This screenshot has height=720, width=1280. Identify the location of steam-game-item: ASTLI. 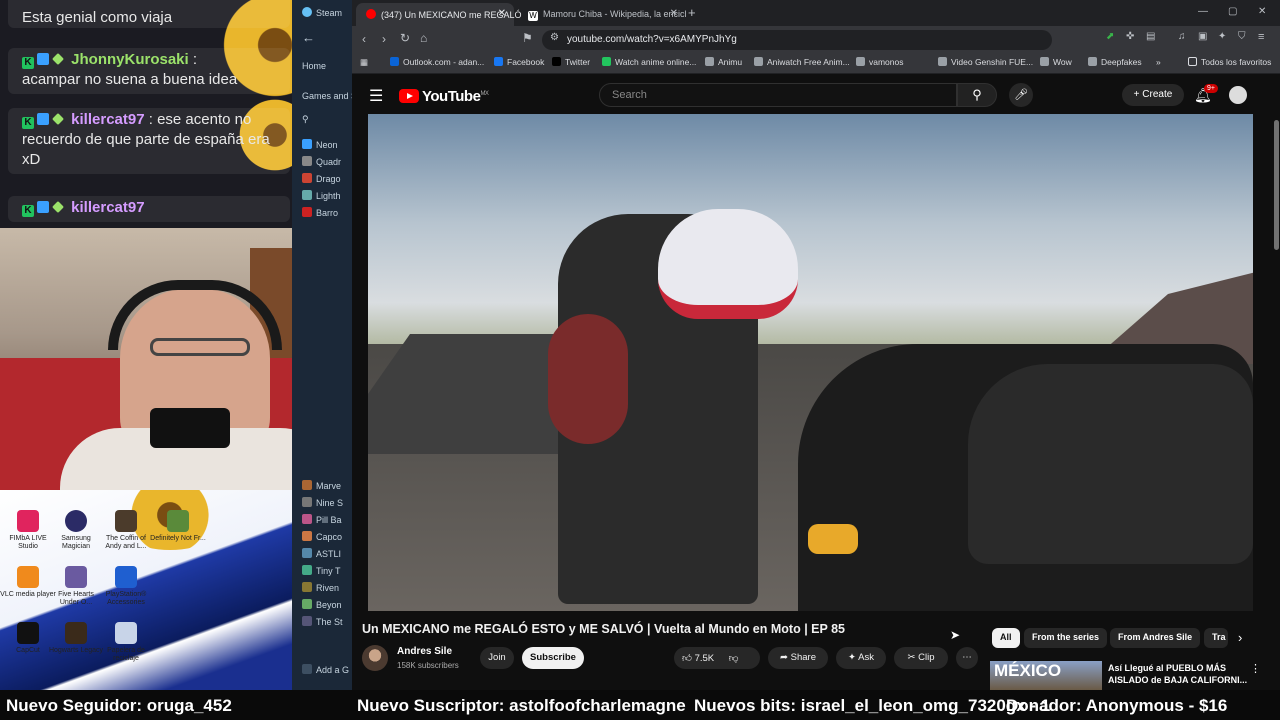
(321, 553).